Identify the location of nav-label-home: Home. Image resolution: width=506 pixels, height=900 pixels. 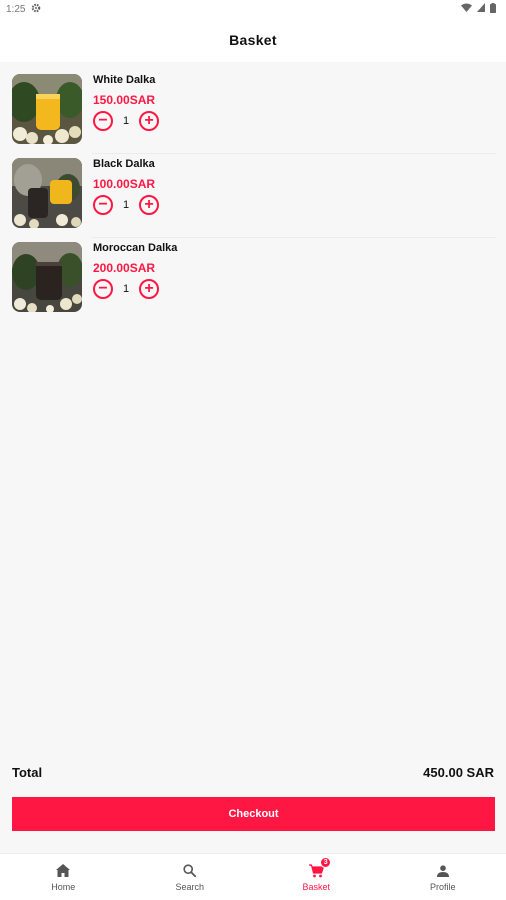
(63, 886).